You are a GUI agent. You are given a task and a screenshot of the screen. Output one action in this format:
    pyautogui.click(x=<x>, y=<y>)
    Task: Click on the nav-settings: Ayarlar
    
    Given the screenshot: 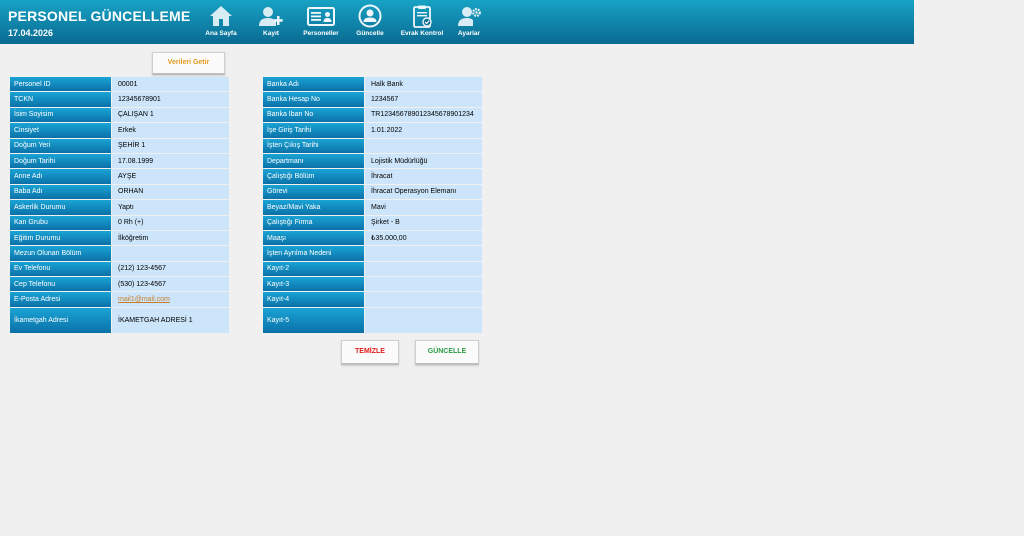 What is the action you would take?
    pyautogui.click(x=469, y=23)
    